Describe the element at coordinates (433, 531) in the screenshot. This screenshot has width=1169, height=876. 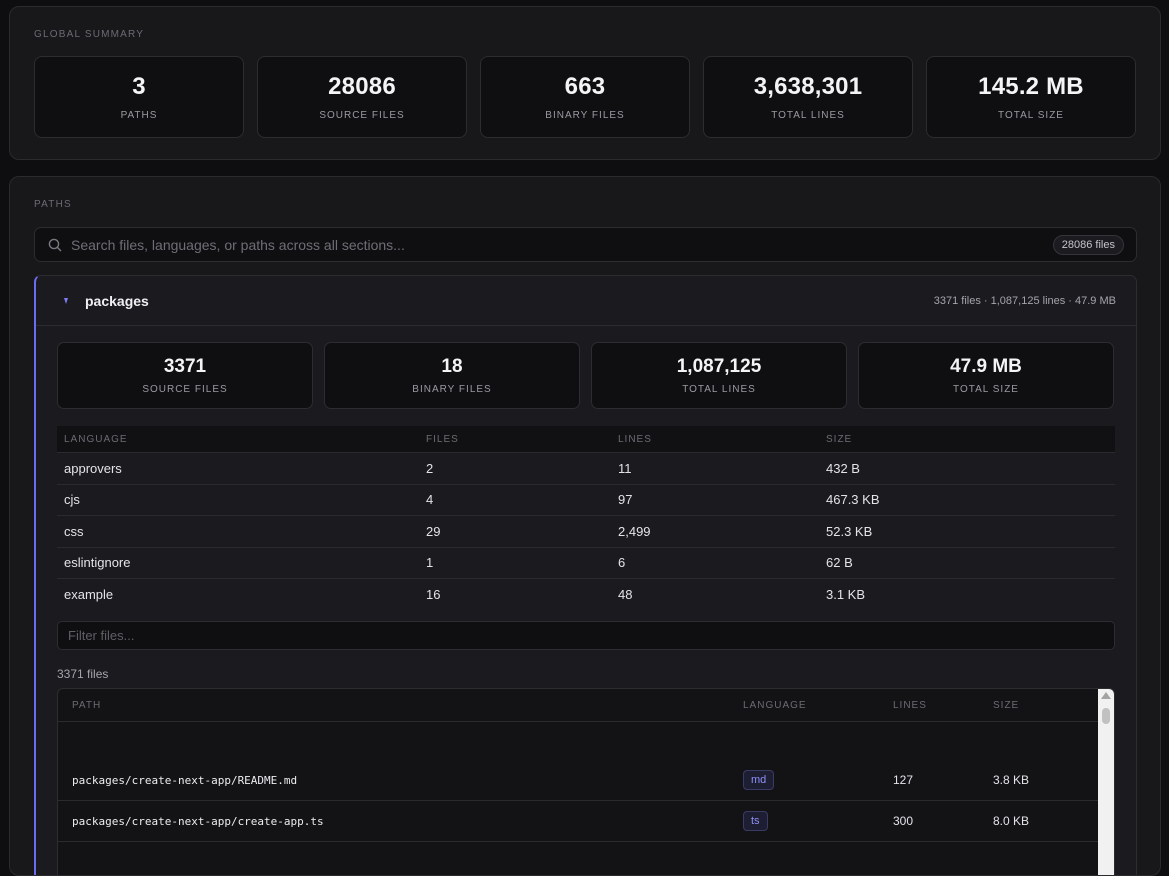
I see `cell-files: 29` at that location.